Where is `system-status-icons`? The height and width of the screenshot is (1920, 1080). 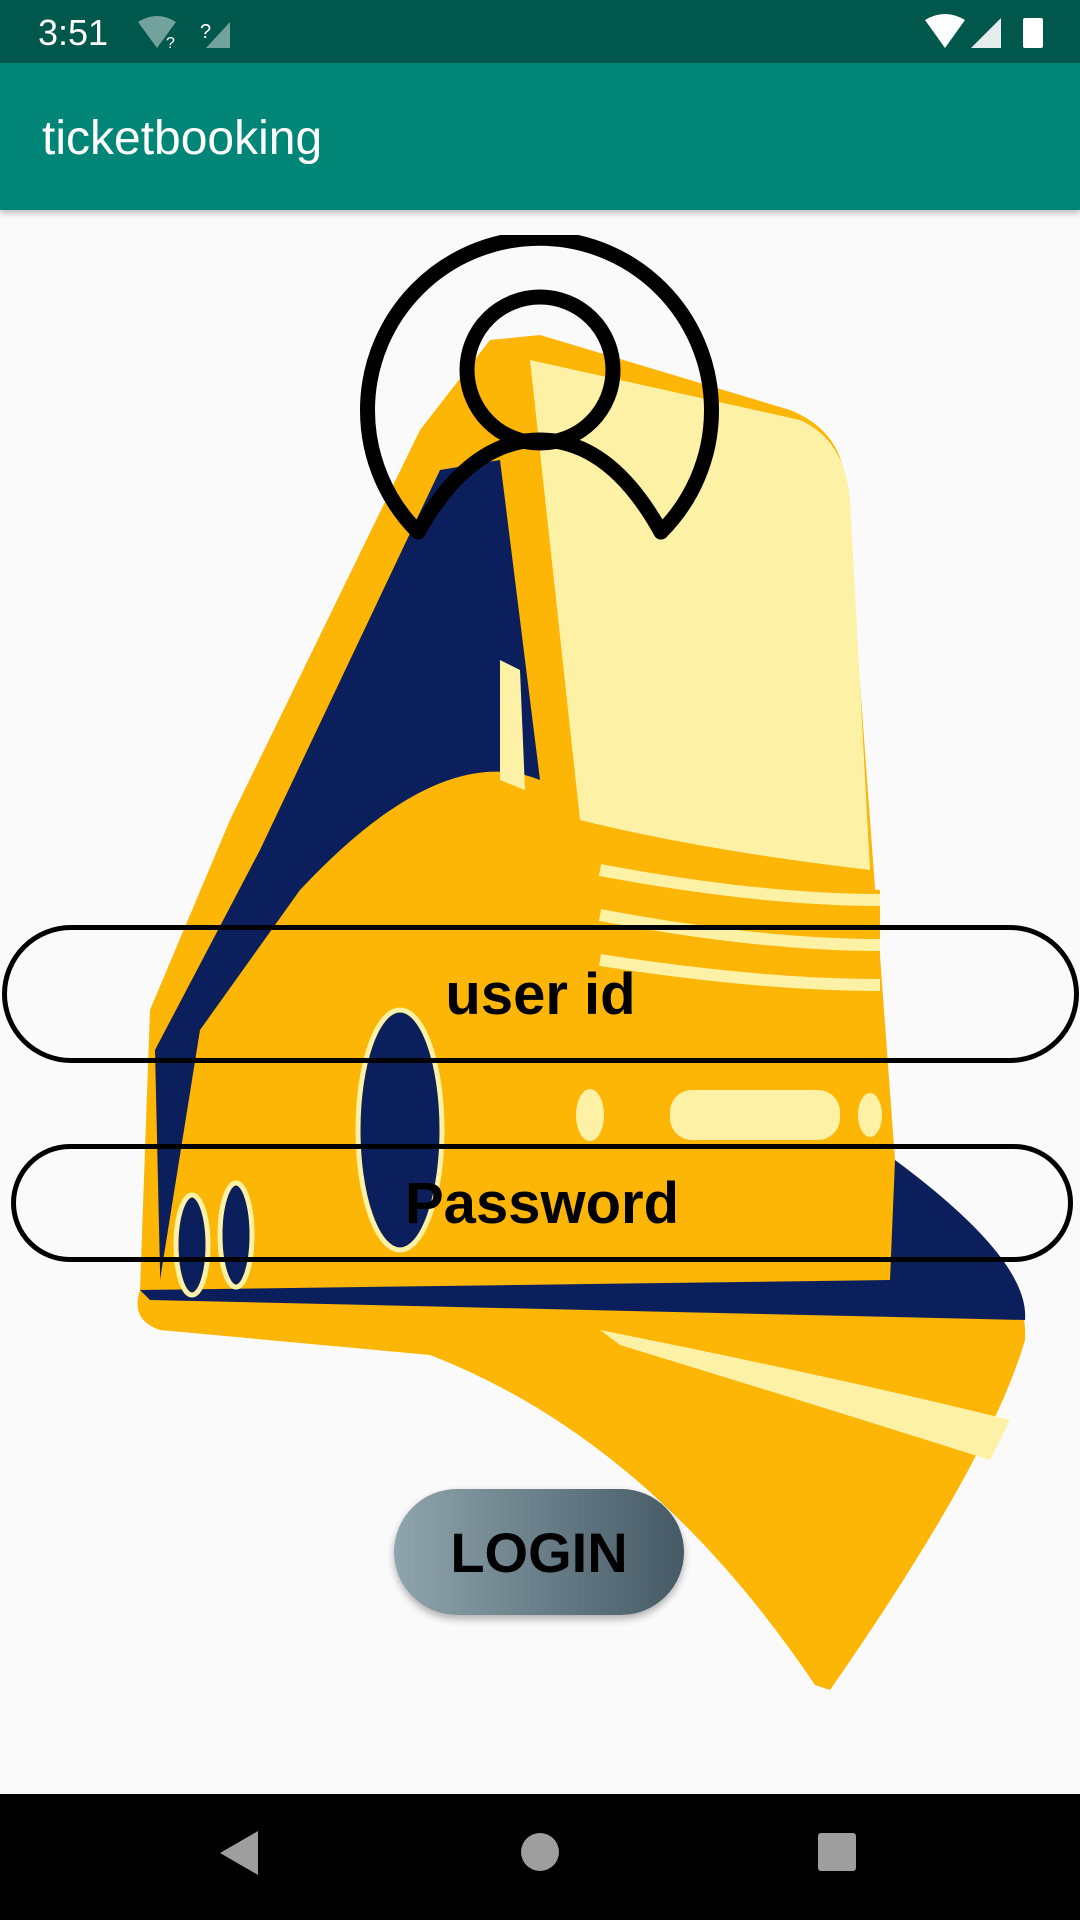
system-status-icons is located at coordinates (984, 31).